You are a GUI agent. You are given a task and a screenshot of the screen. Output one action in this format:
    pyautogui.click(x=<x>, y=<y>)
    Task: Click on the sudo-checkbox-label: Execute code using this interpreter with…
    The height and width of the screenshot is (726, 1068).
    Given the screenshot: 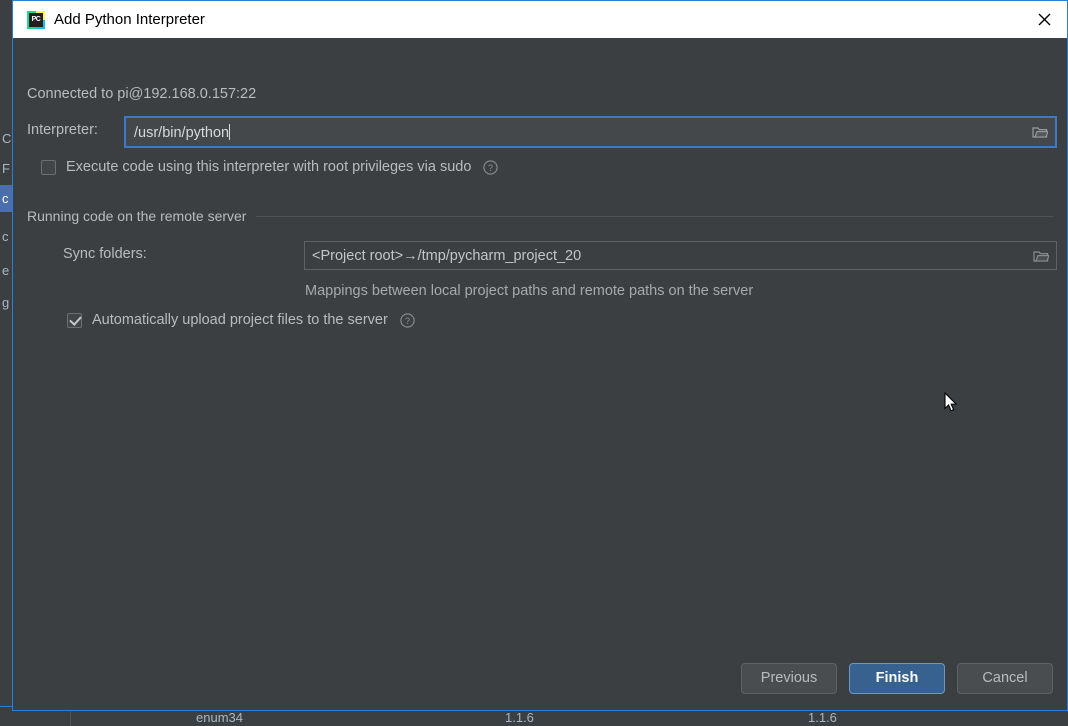 What is the action you would take?
    pyautogui.click(x=269, y=167)
    